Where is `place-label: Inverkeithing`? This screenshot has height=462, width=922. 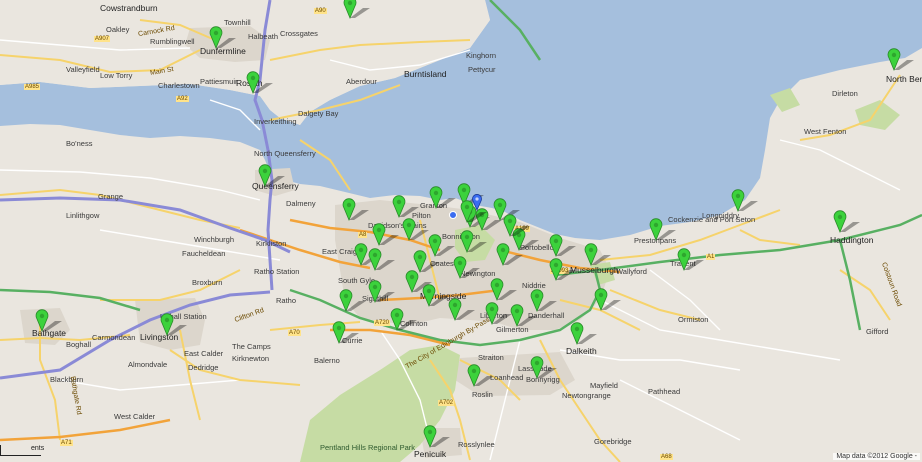 place-label: Inverkeithing is located at coordinates (275, 121).